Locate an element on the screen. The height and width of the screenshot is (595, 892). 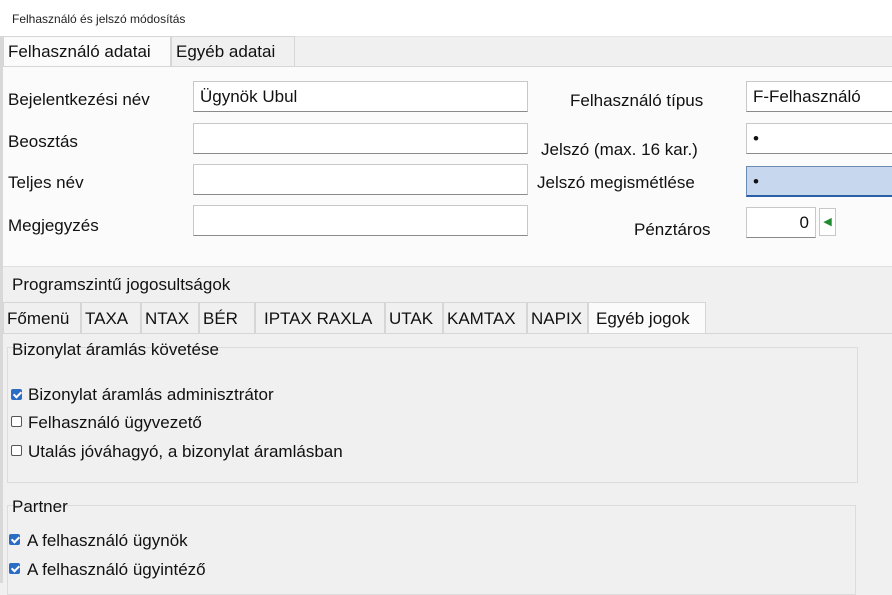
tab-ntax: NTAX is located at coordinates (170, 317).